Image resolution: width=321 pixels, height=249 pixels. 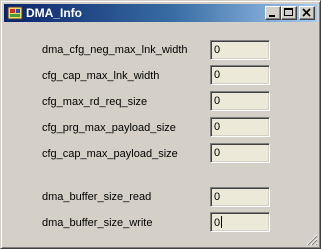 I want to click on cfg-max-rd-req-size-field: 0, so click(x=240, y=101).